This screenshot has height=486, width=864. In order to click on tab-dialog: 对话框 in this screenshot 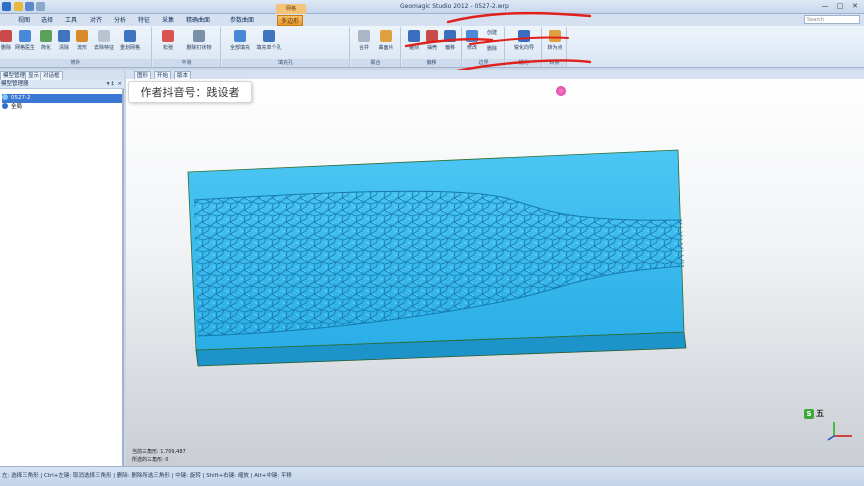, I will do `click(51, 75)`.